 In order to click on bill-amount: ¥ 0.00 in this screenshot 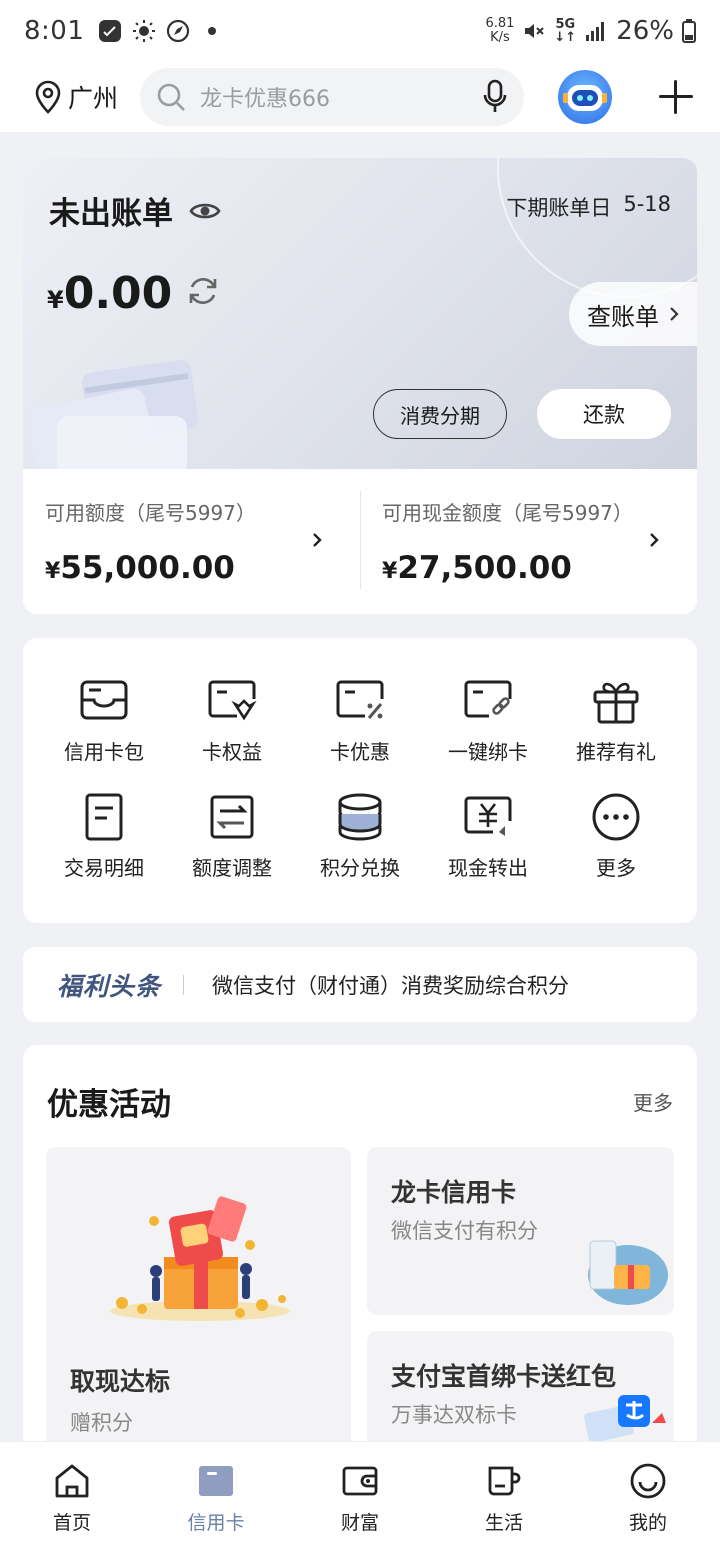, I will do `click(133, 293)`.